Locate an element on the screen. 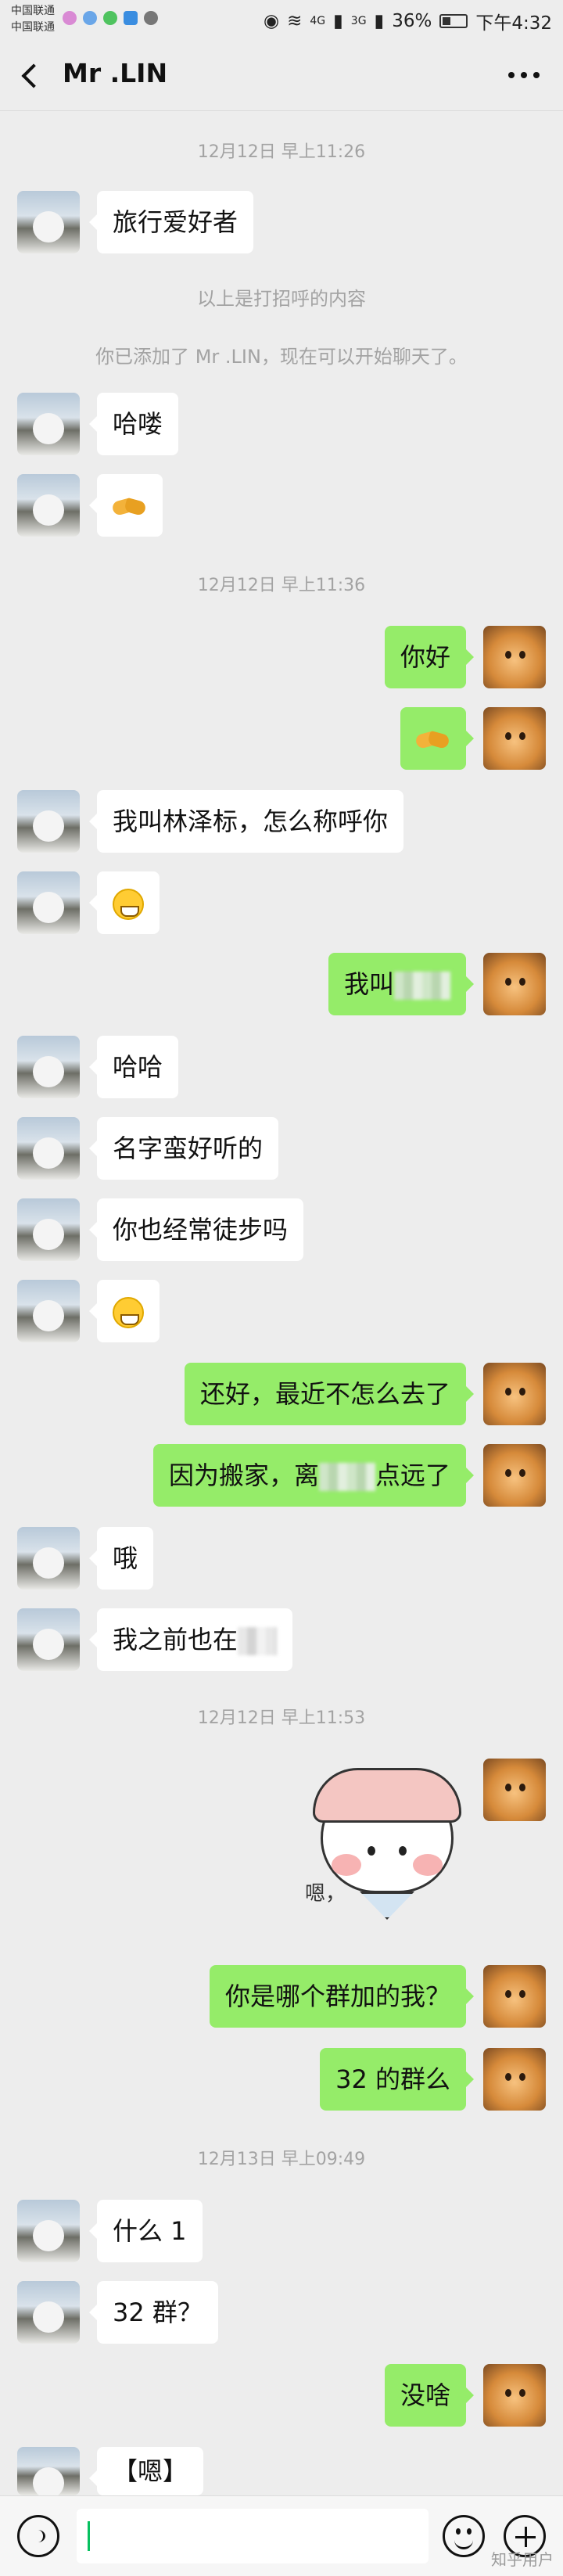 The image size is (563, 2576). status-right: ◉ ≋ 4G ▮ 3G ▮ 36% 下午4:32 is located at coordinates (408, 21).